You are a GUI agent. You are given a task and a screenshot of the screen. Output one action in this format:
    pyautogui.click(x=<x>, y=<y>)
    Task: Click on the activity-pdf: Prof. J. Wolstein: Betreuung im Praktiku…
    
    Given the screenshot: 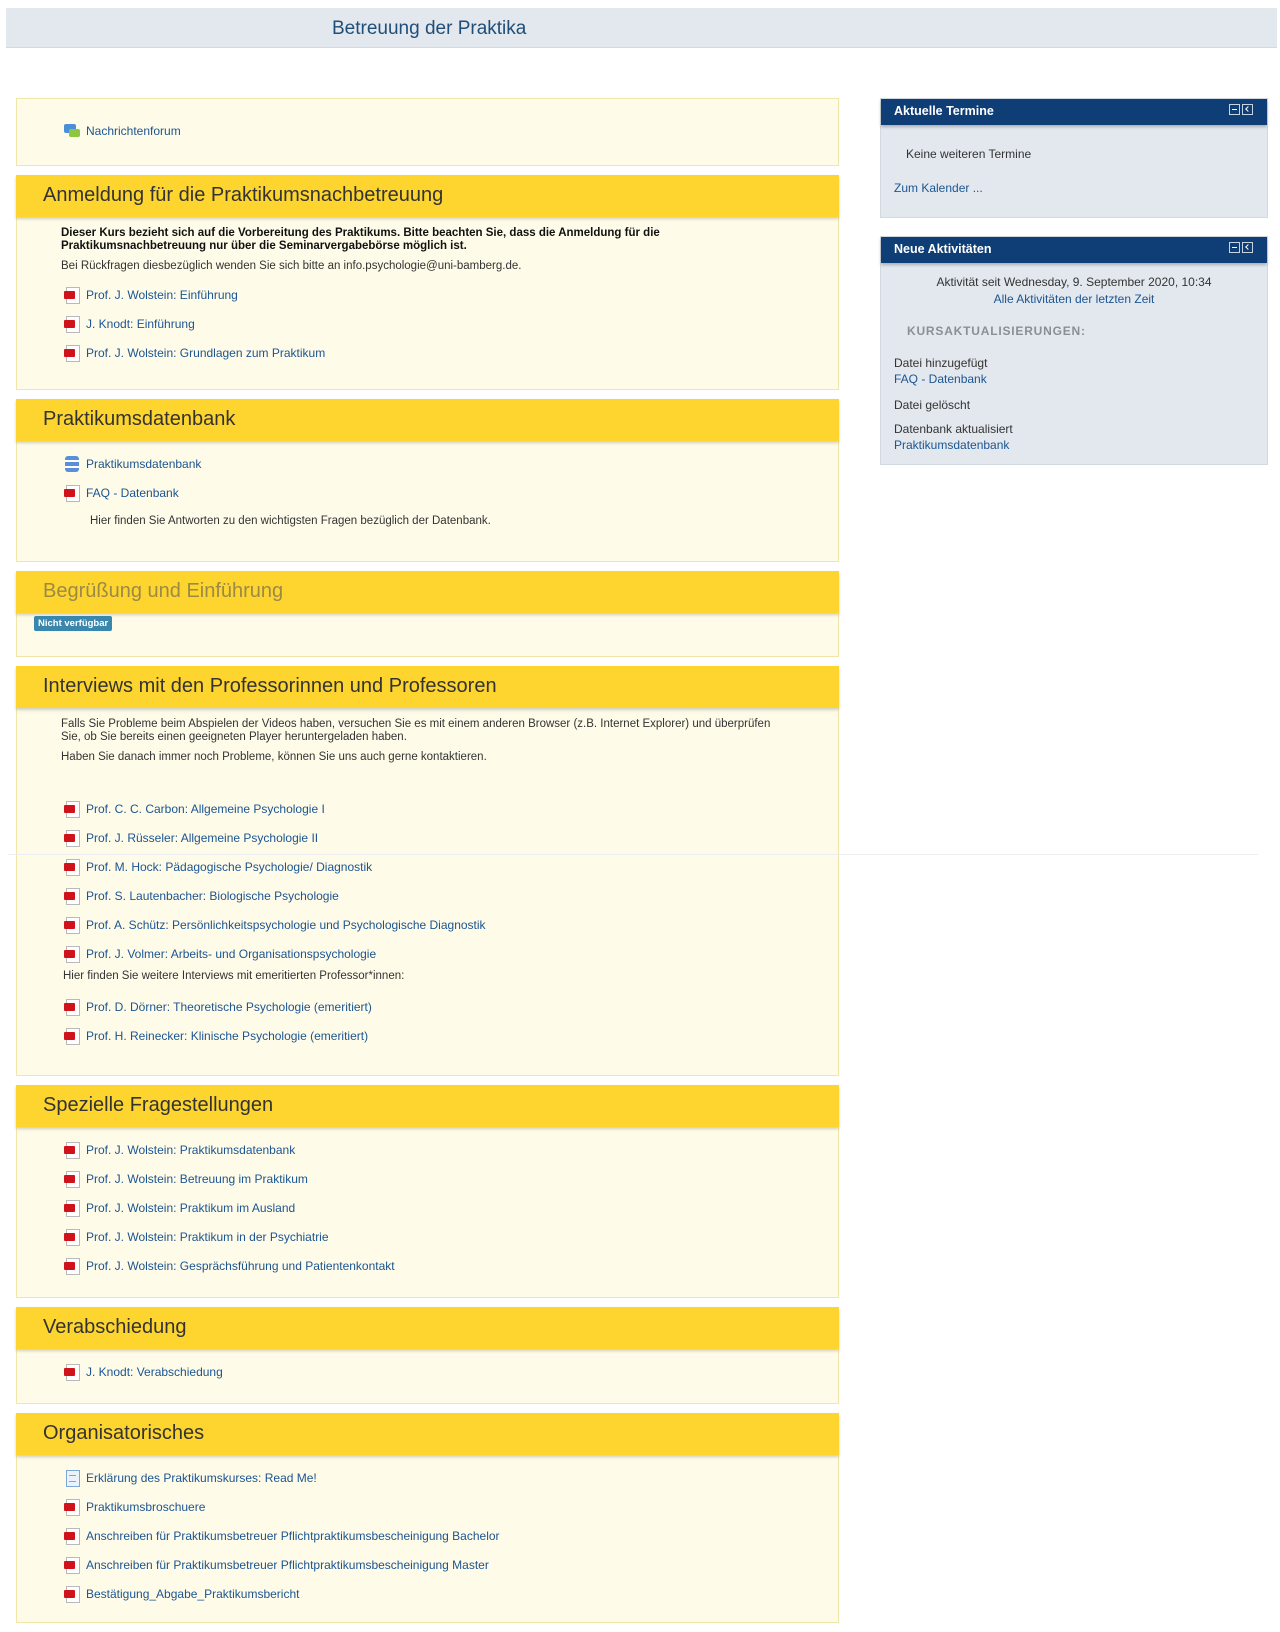 What is the action you would take?
    pyautogui.click(x=427, y=1178)
    